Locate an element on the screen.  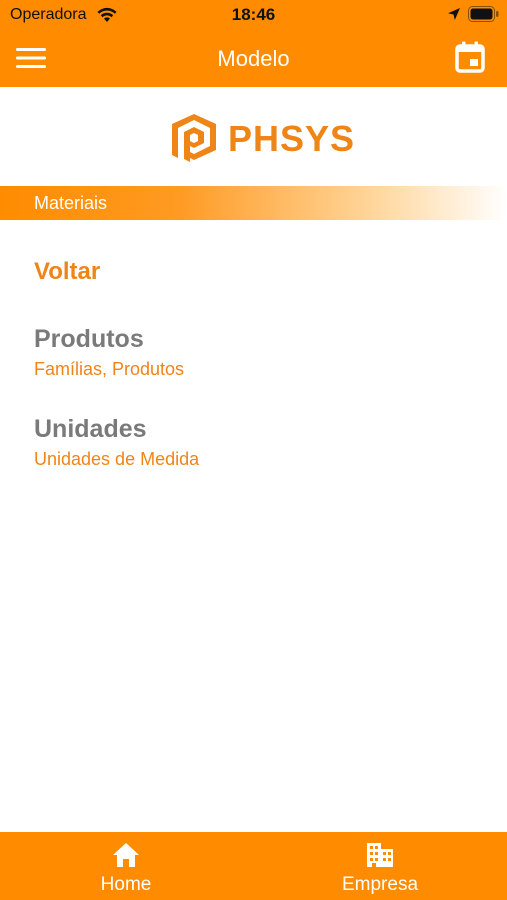
menu-item-unidades: Unidades Unidades de Medida is located at coordinates (116, 442).